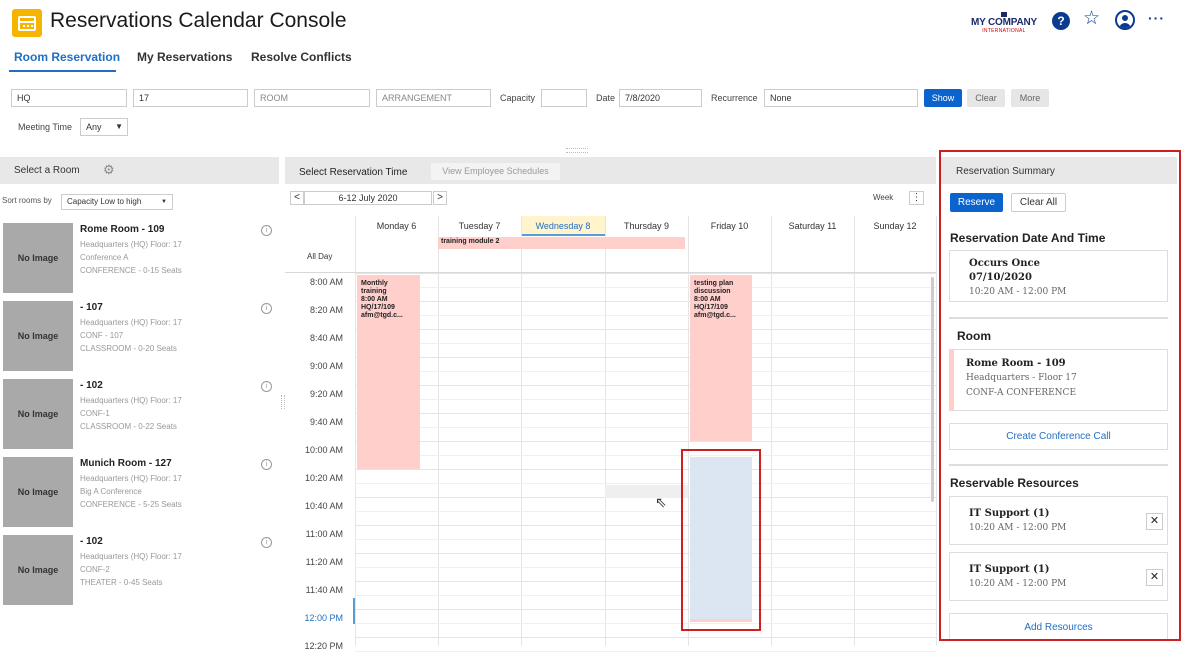 The height and width of the screenshot is (652, 1189). Describe the element at coordinates (1018, 584) in the screenshot. I see `resource-time: 10:20 AM - 12:00 PM` at that location.